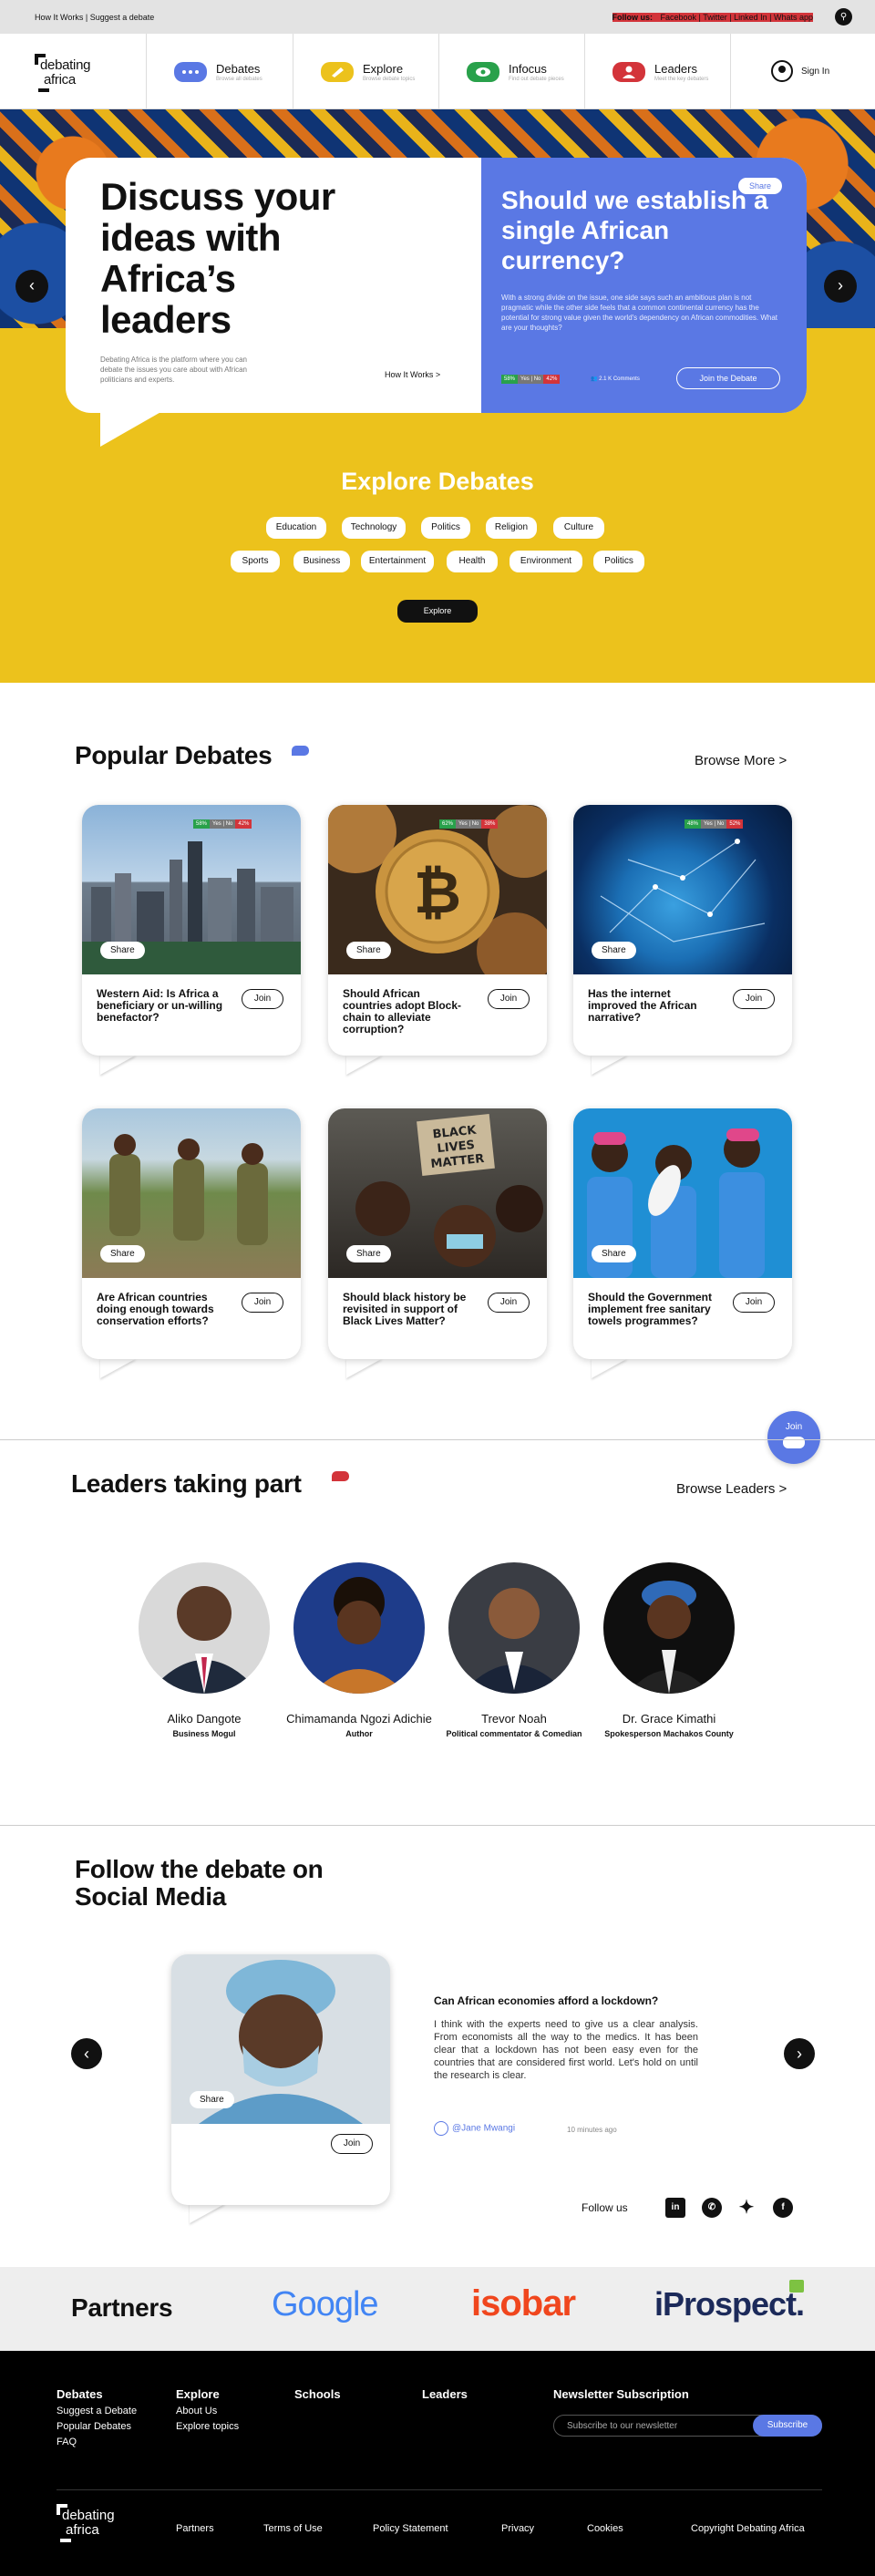 The width and height of the screenshot is (875, 2576). I want to click on footer-schools-link: Schools, so click(317, 2394).